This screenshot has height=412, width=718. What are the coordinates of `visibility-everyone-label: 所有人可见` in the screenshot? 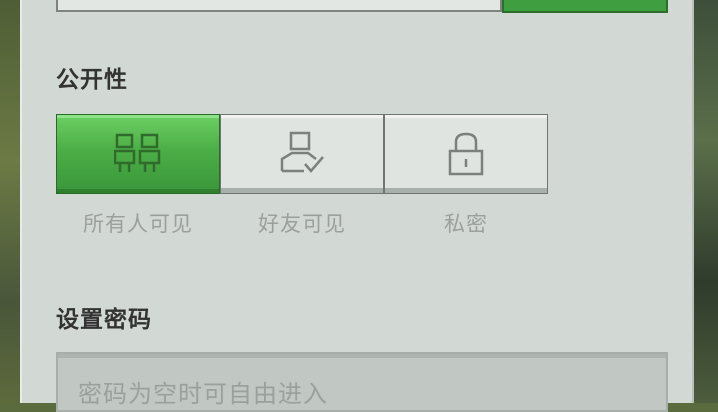 It's located at (138, 224).